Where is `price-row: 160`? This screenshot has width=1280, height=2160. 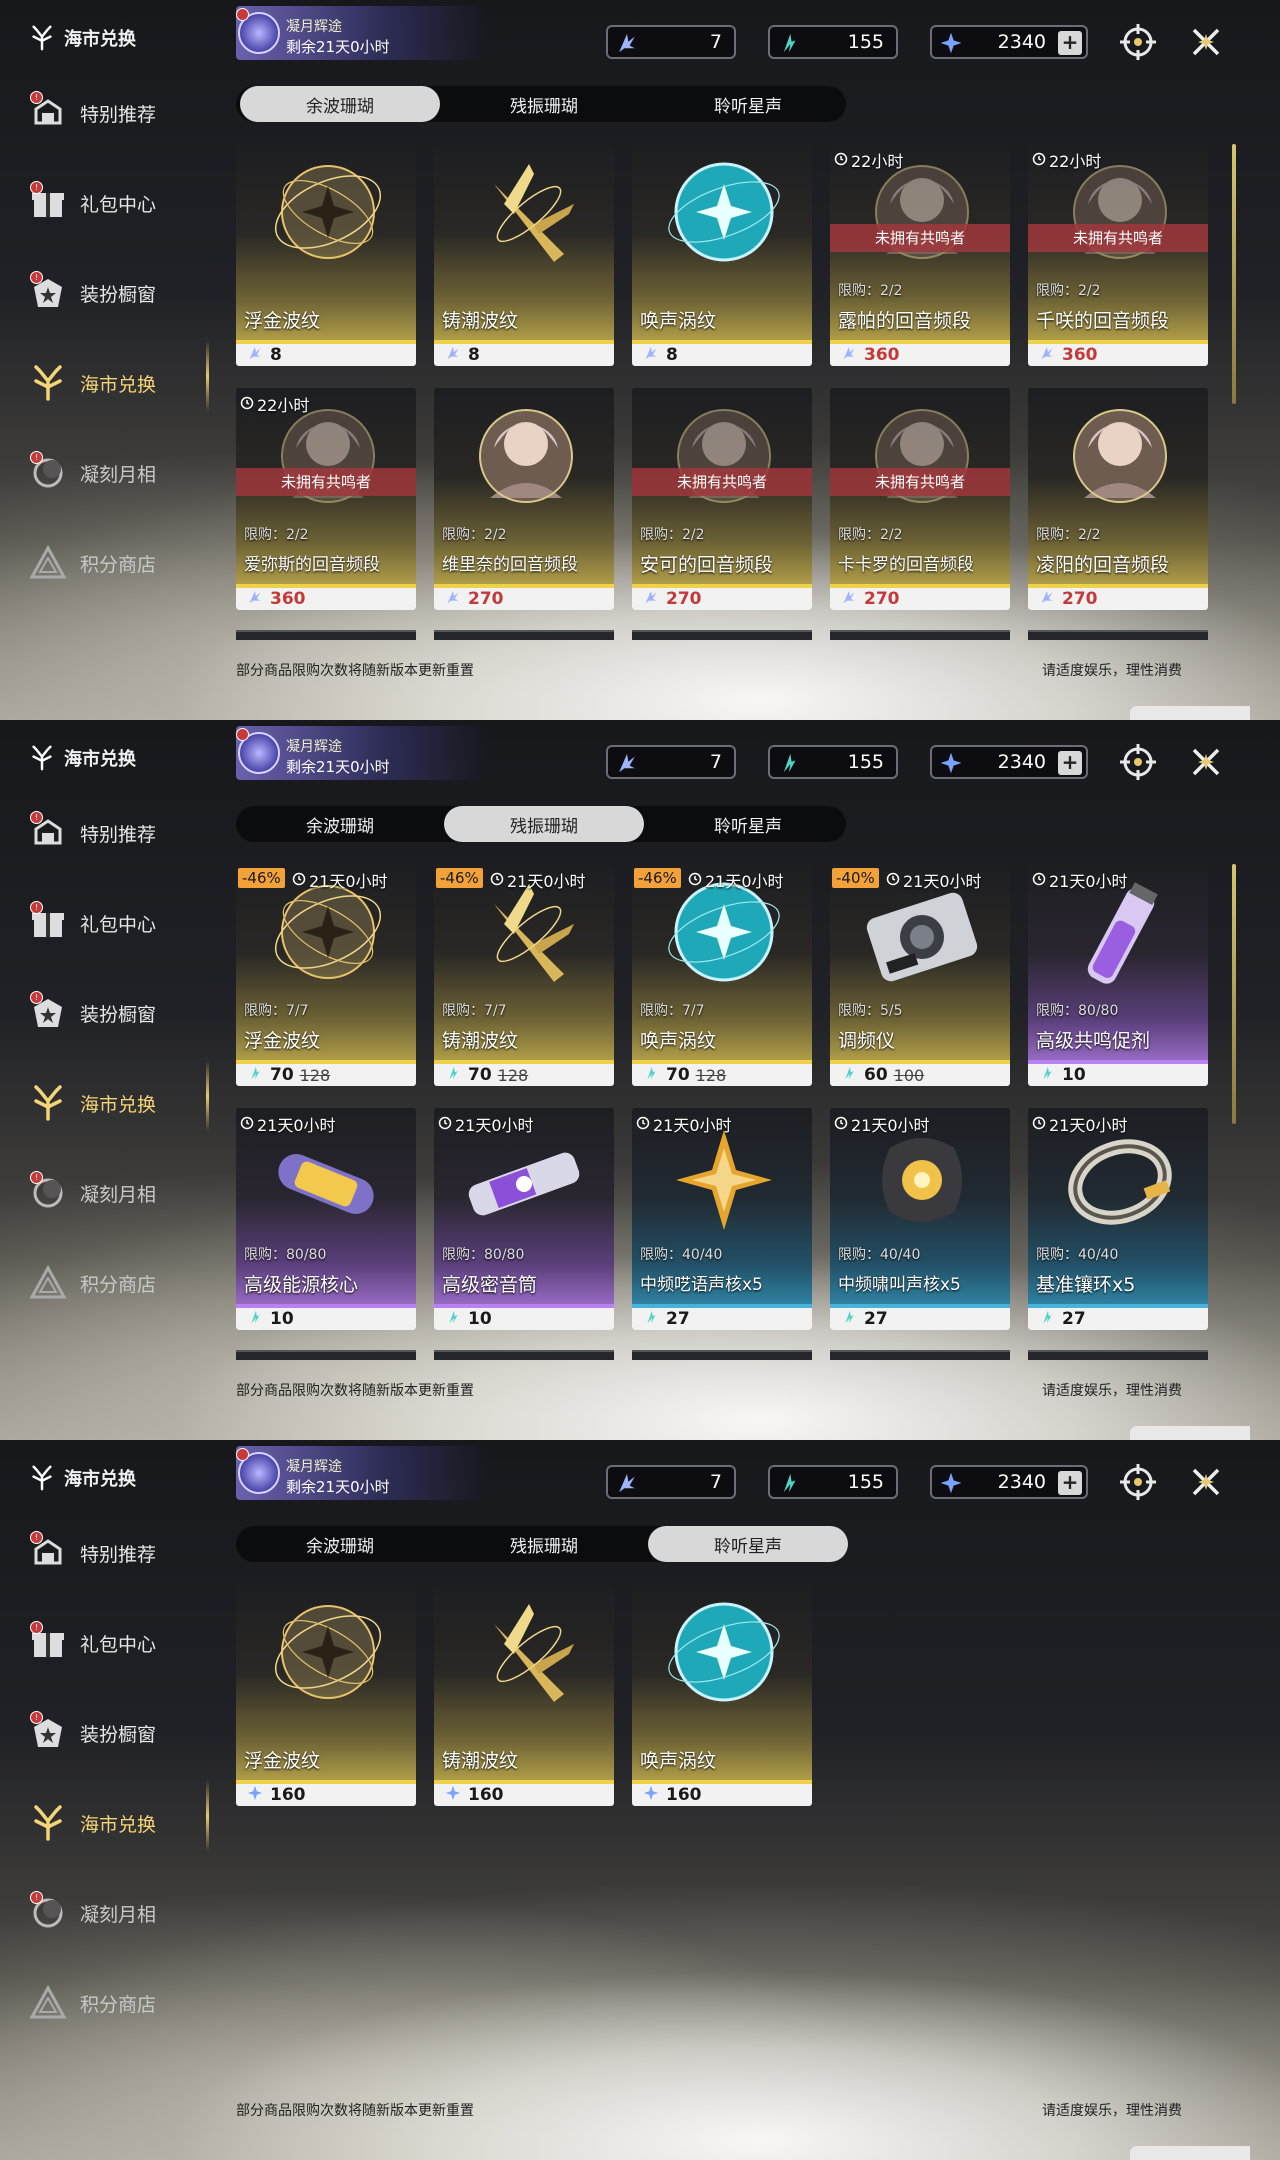
price-row: 160 is located at coordinates (326, 1795).